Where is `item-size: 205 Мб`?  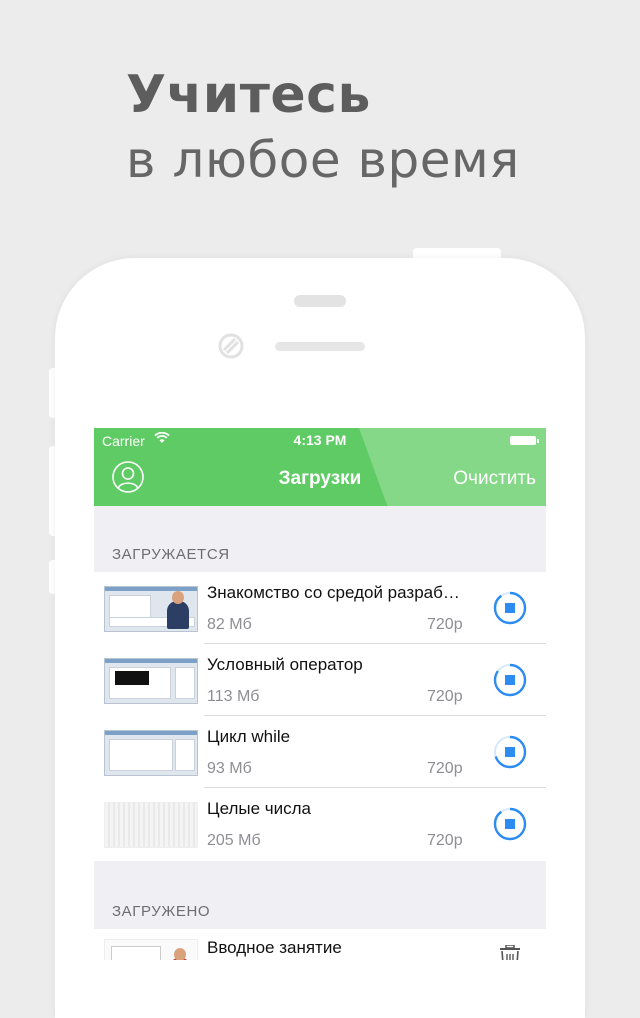 item-size: 205 Мб is located at coordinates (234, 840).